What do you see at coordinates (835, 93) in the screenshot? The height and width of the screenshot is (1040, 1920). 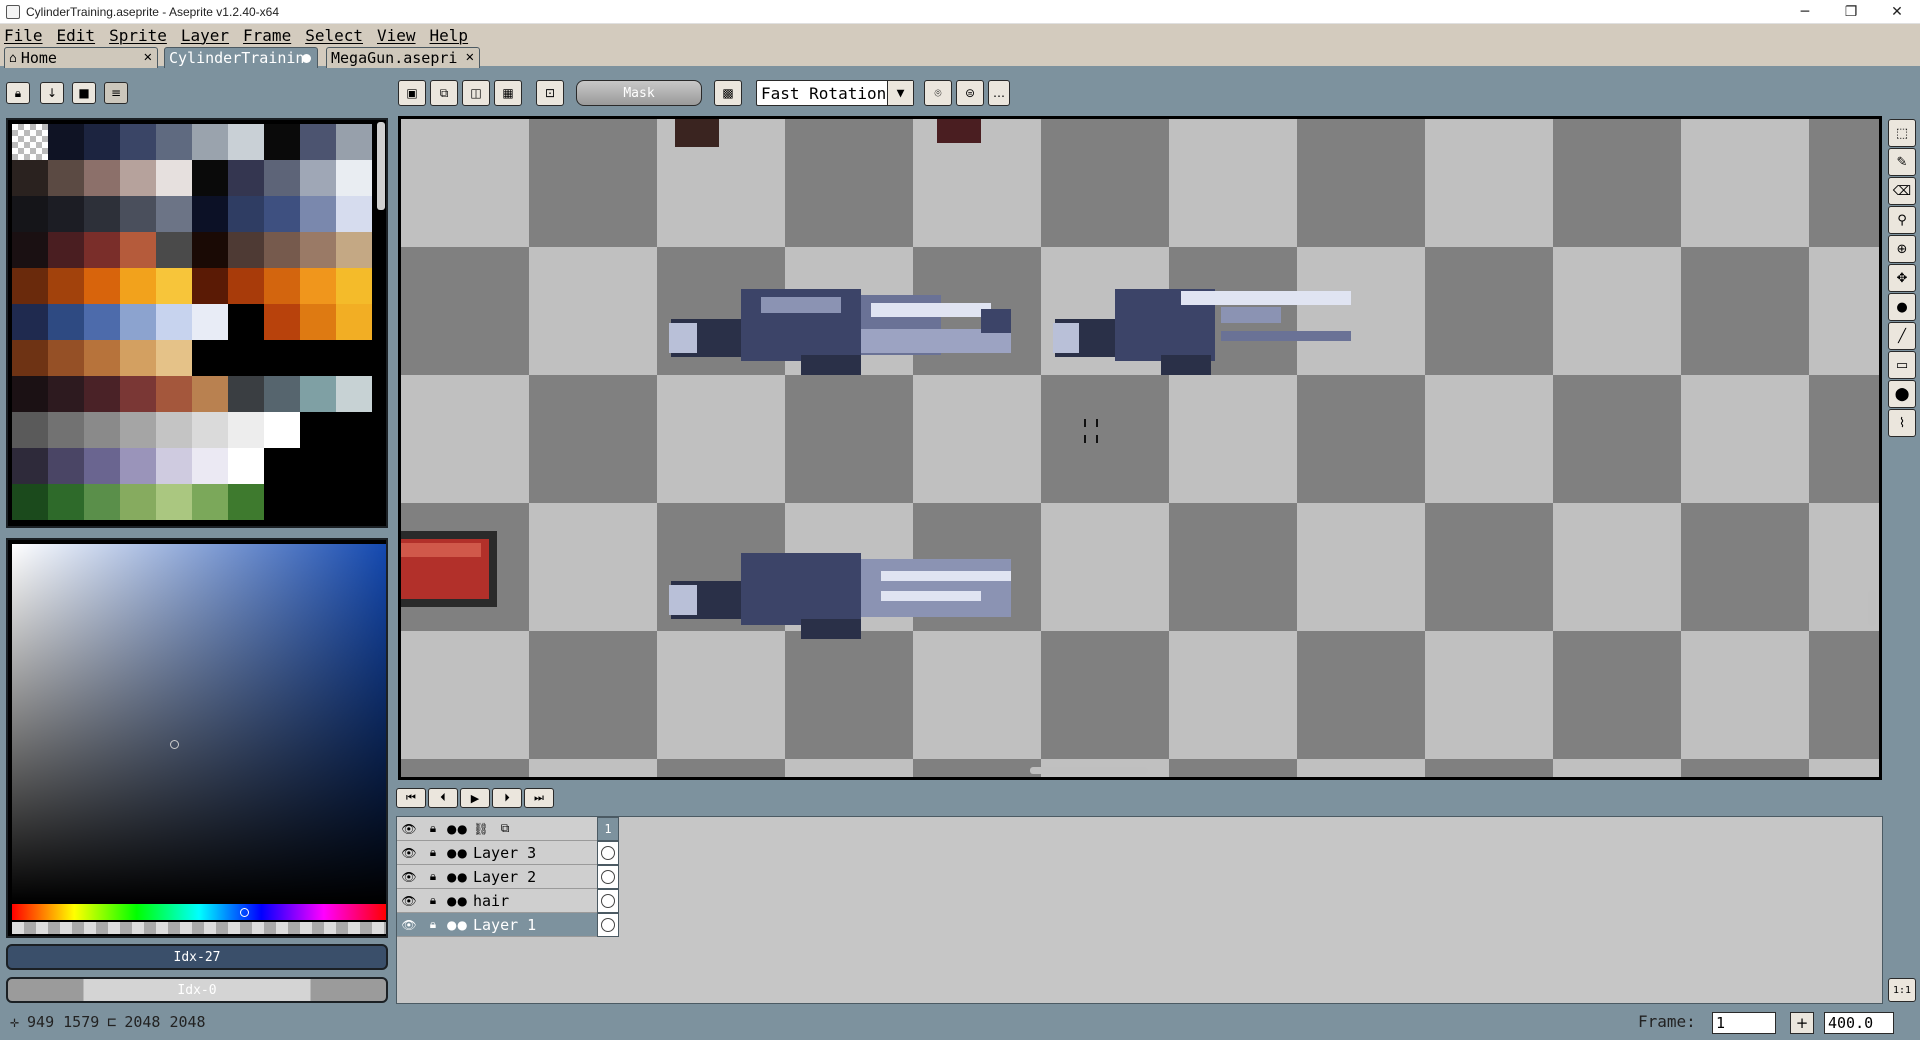 I see `rotation-algorithm-select: Fast Rotation ▼` at bounding box center [835, 93].